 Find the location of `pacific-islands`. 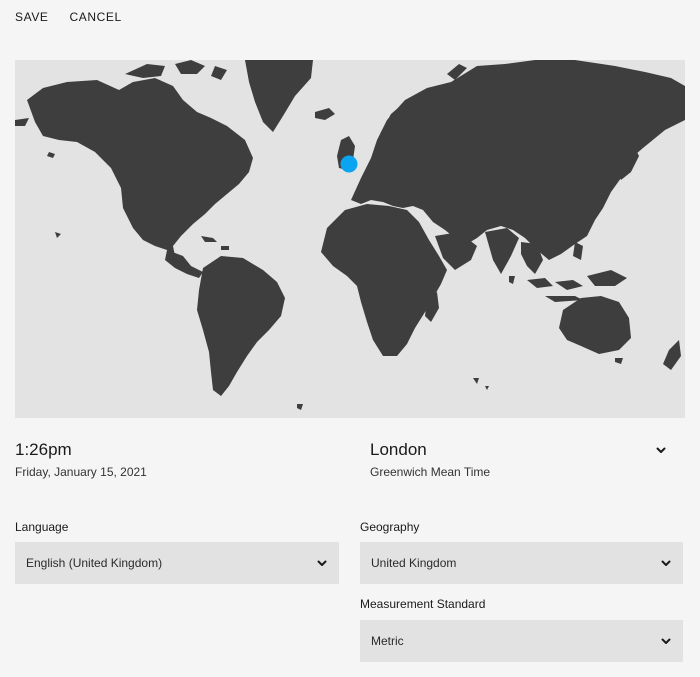

pacific-islands is located at coordinates (481, 384).